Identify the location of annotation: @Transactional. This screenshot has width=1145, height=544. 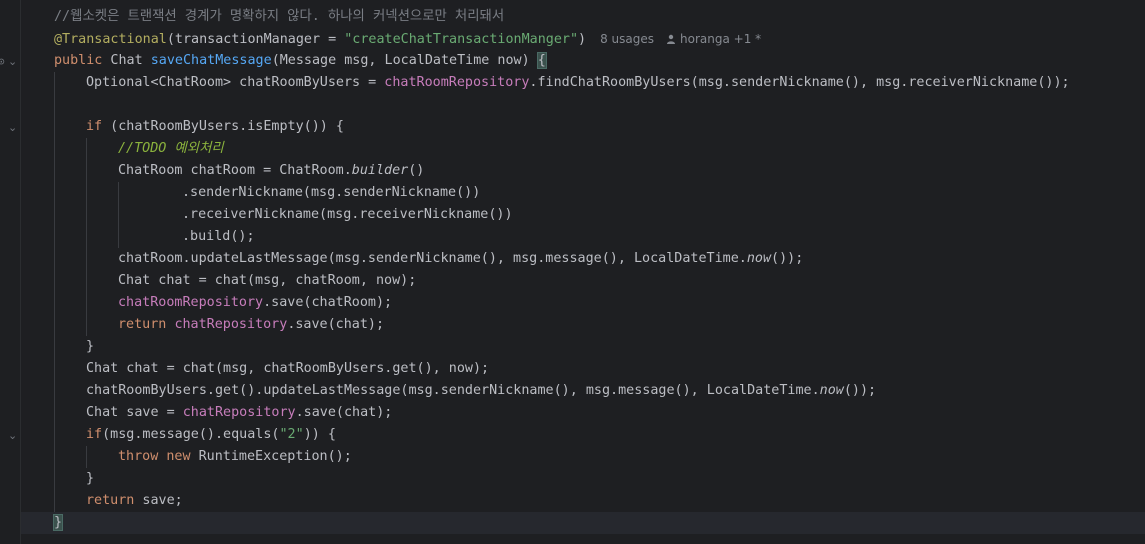
(110, 39).